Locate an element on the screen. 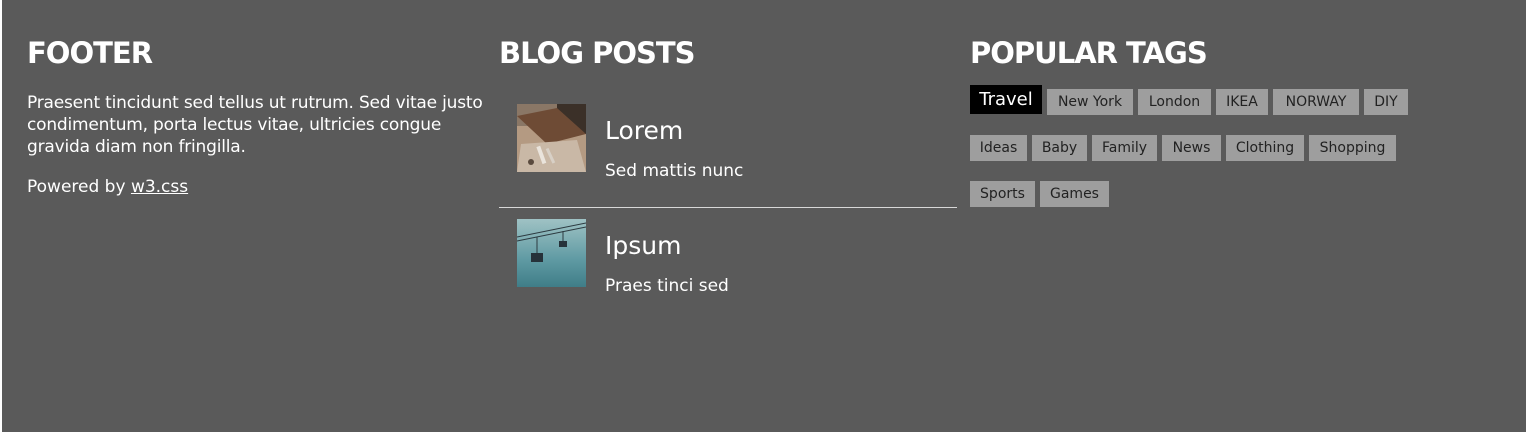  powered-by-line: Powered by w3.css is located at coordinates (107, 187).